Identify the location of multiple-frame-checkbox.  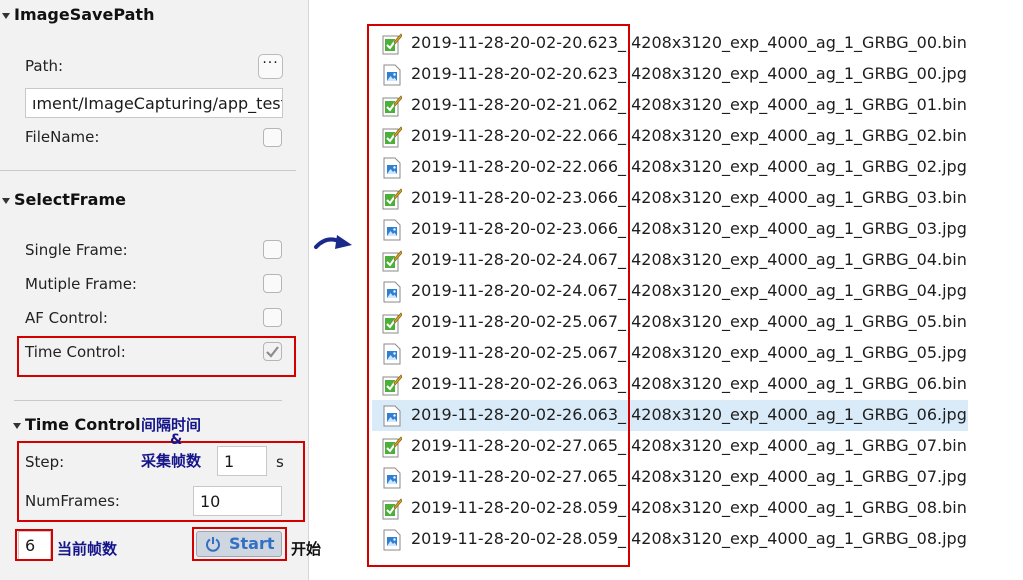
(272, 283).